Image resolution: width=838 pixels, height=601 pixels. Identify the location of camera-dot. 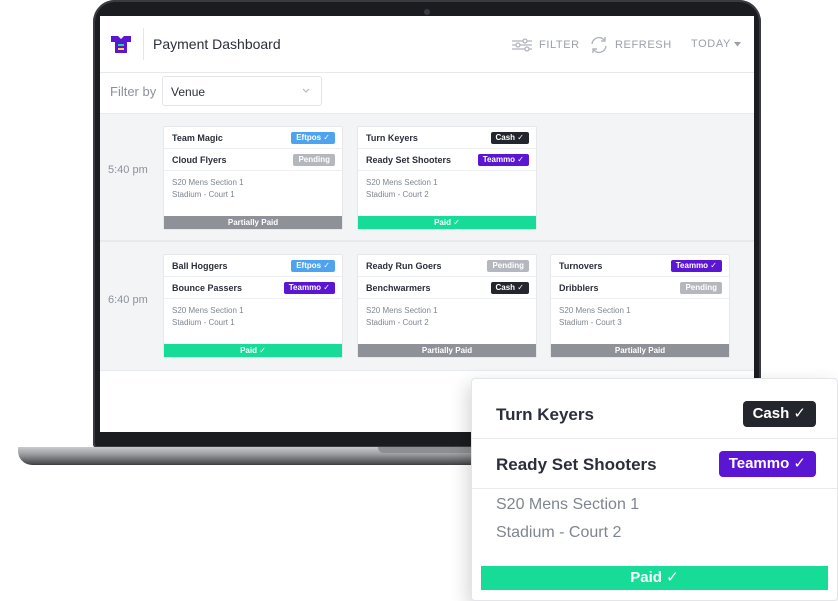
(427, 12).